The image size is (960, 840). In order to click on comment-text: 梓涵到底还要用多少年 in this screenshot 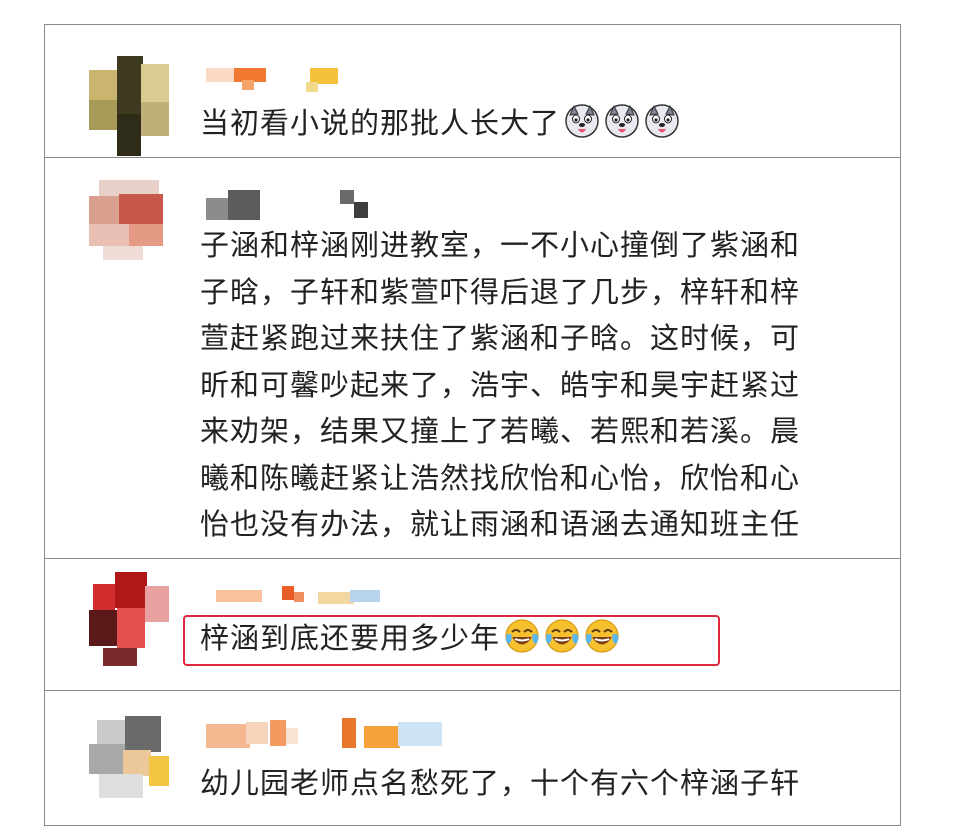, I will do `click(410, 638)`.